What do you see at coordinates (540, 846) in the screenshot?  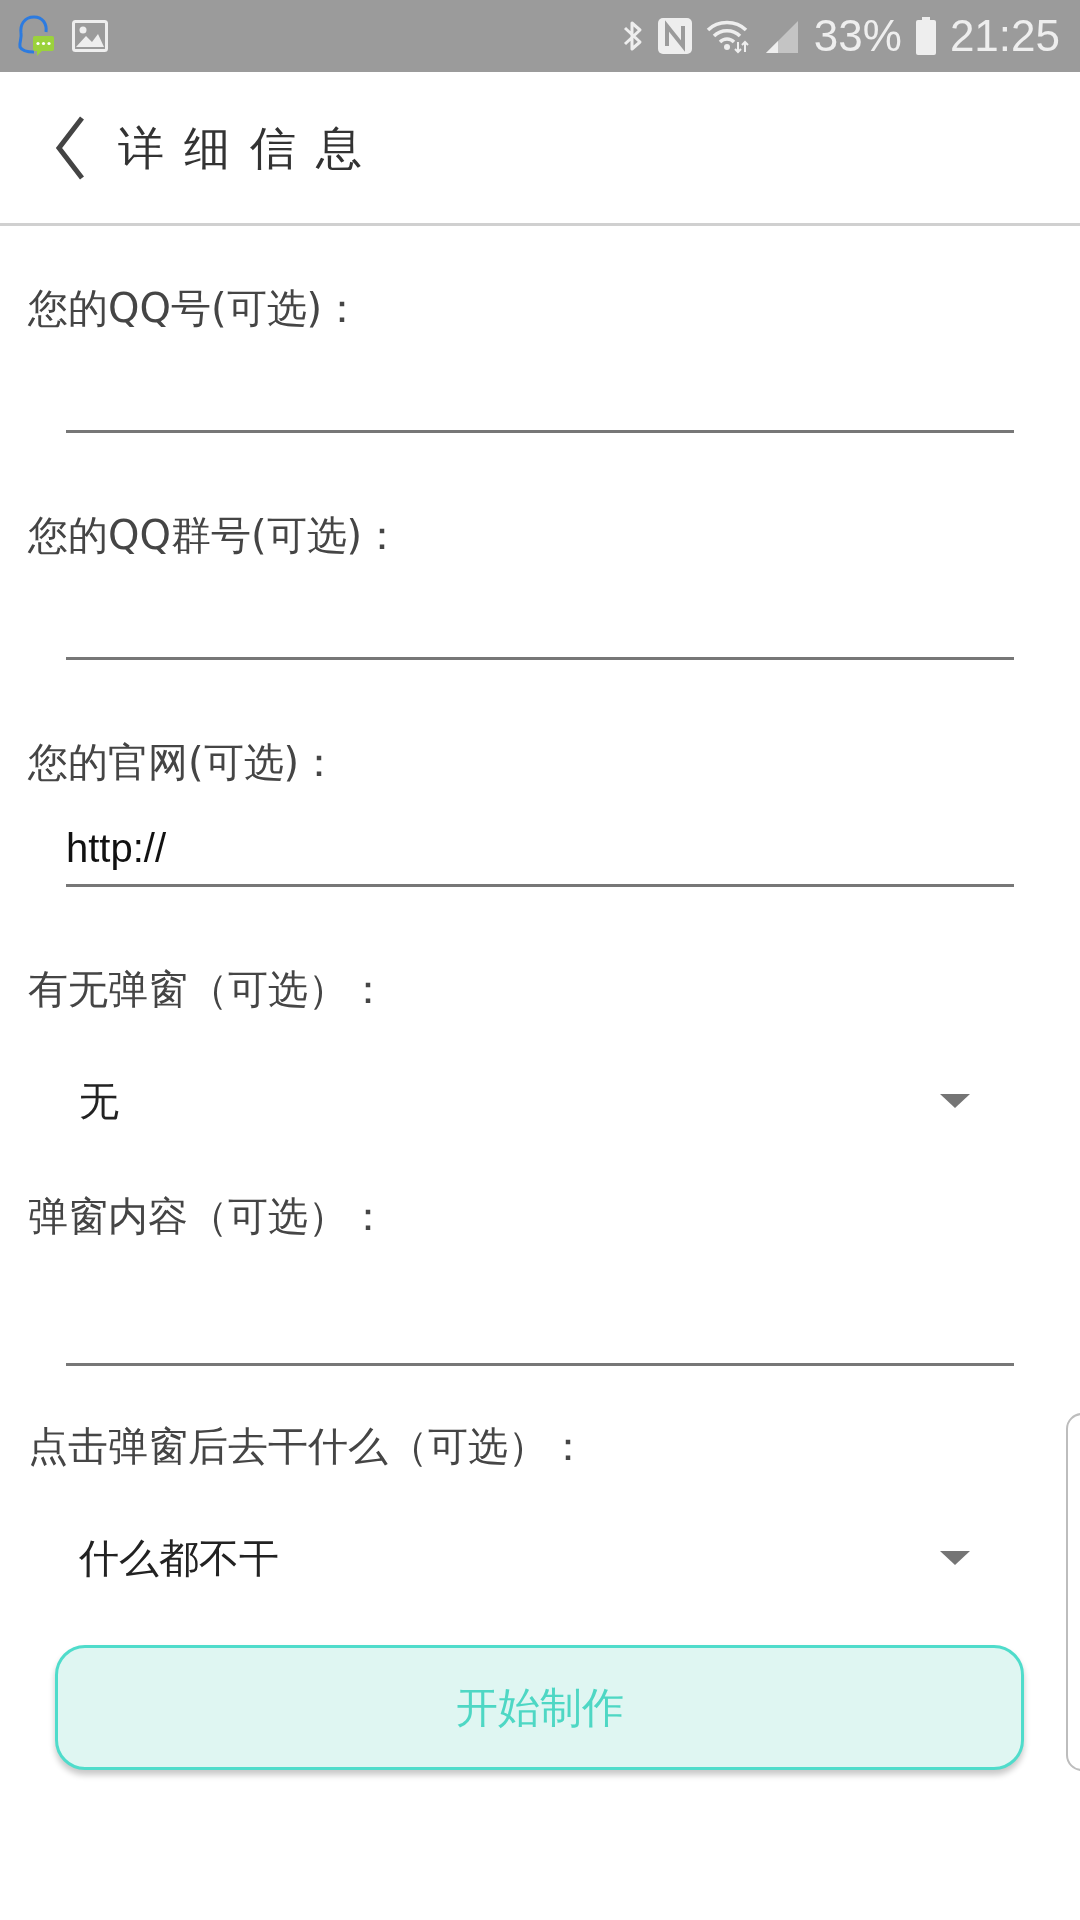 I see `input-field: http://` at bounding box center [540, 846].